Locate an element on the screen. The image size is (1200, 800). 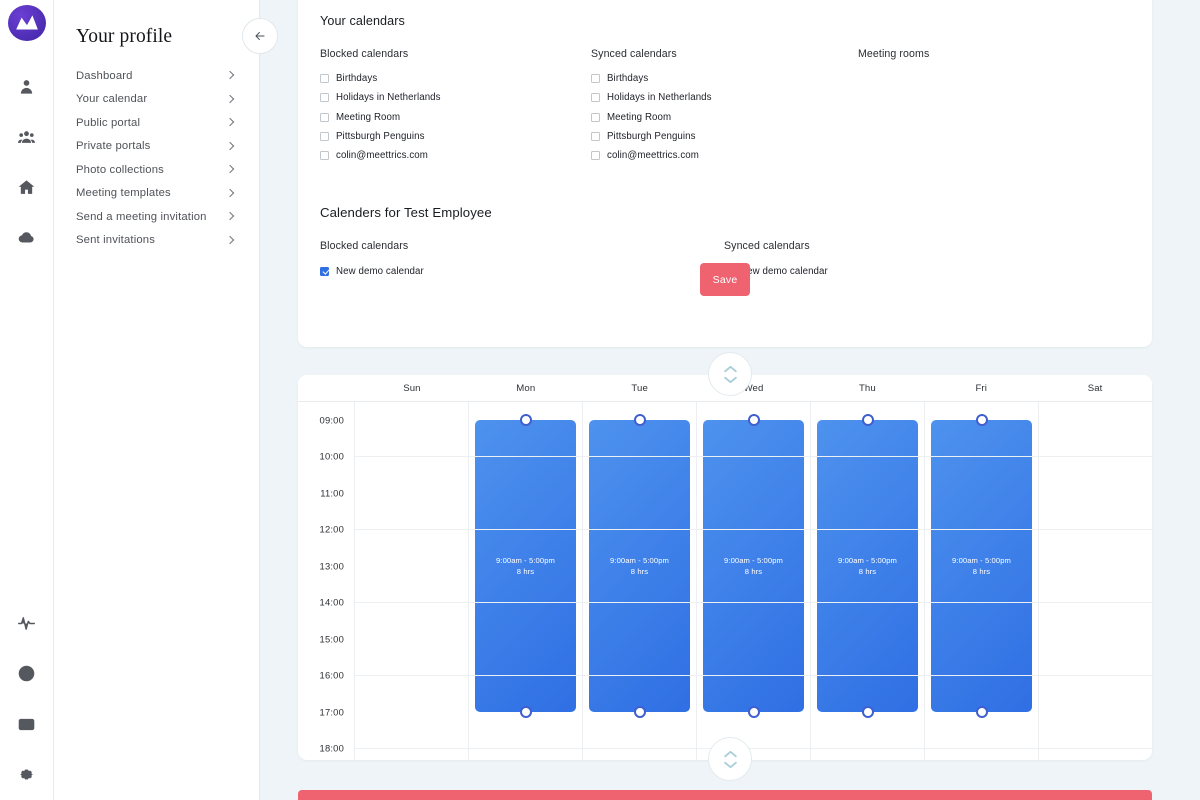
home-icon is located at coordinates (27, 187).